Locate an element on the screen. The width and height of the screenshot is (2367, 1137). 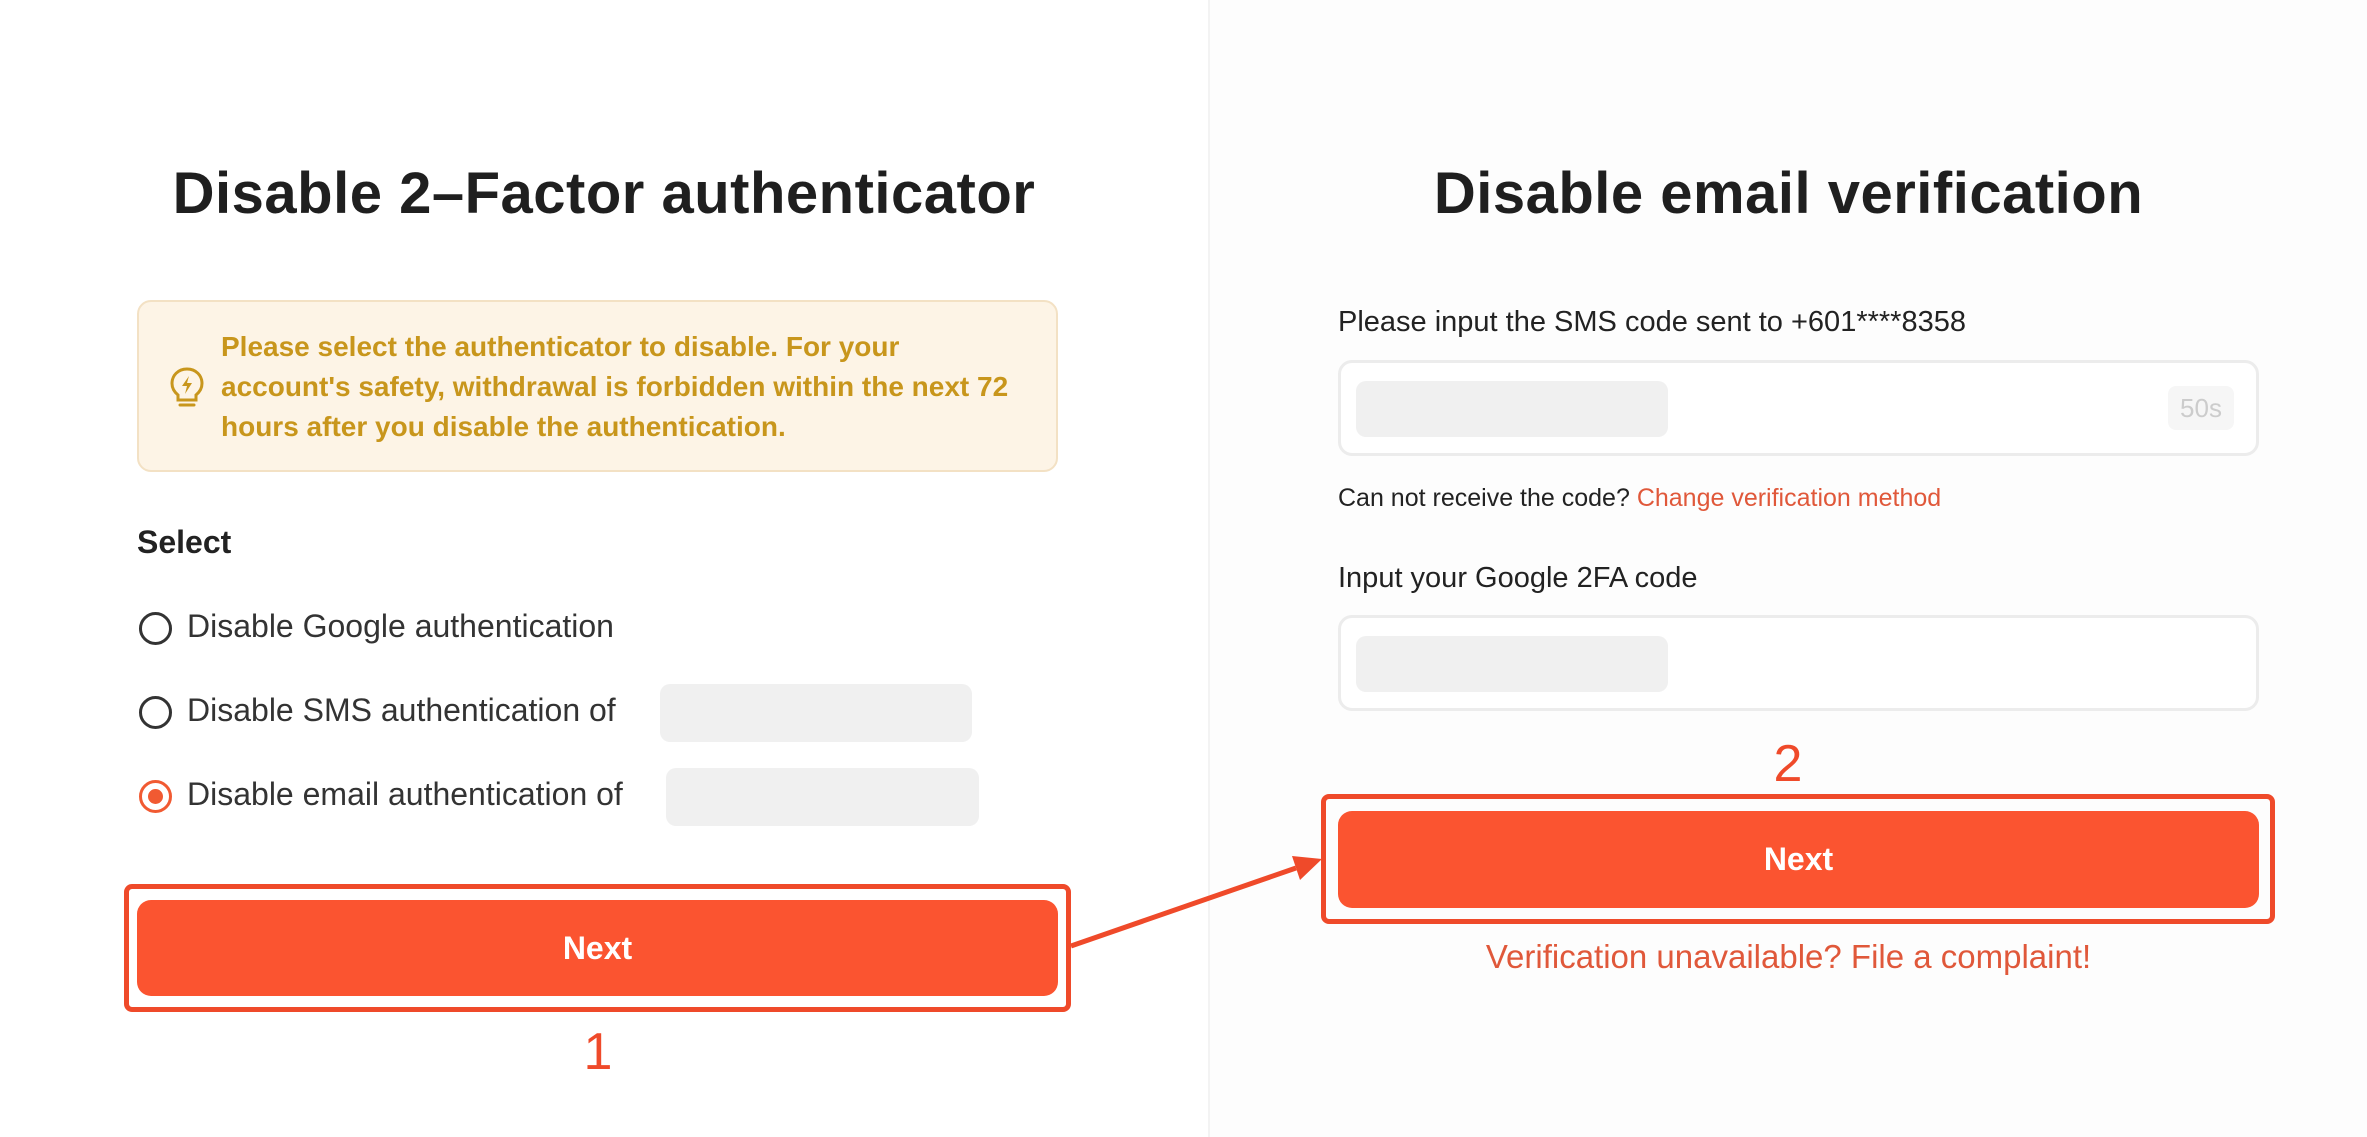
option-google: Disable Google authentication is located at coordinates (437, 628).